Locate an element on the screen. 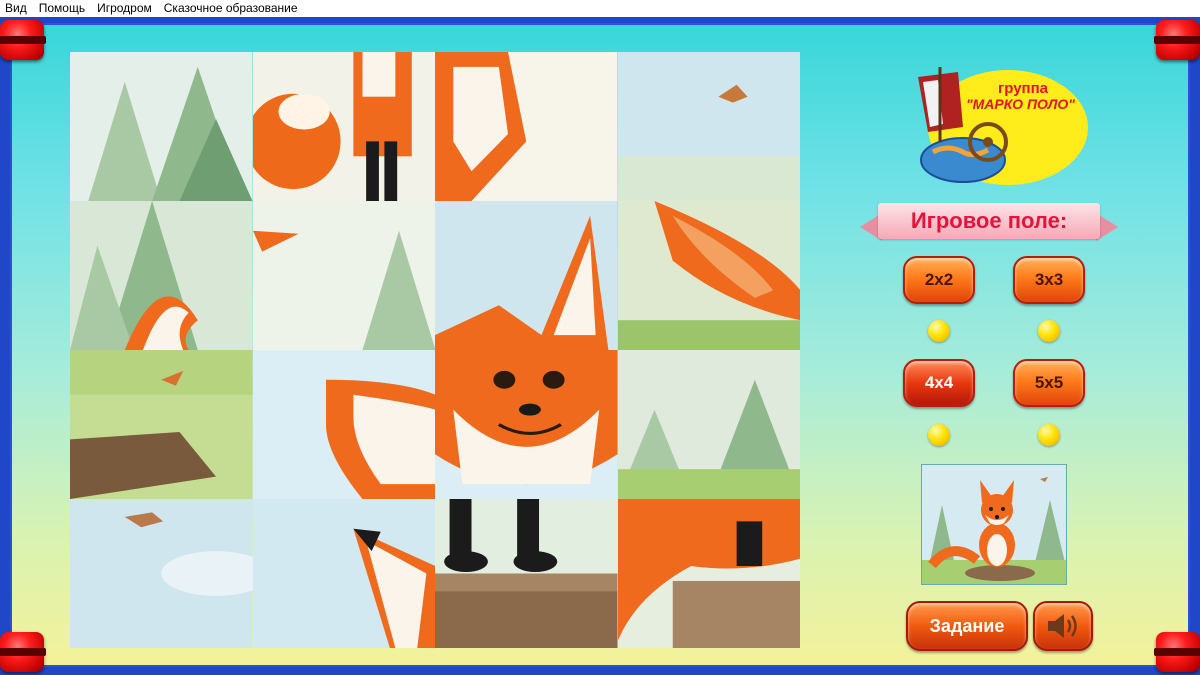  menu-item-fairy-education: Сказочное образование is located at coordinates (231, 8).